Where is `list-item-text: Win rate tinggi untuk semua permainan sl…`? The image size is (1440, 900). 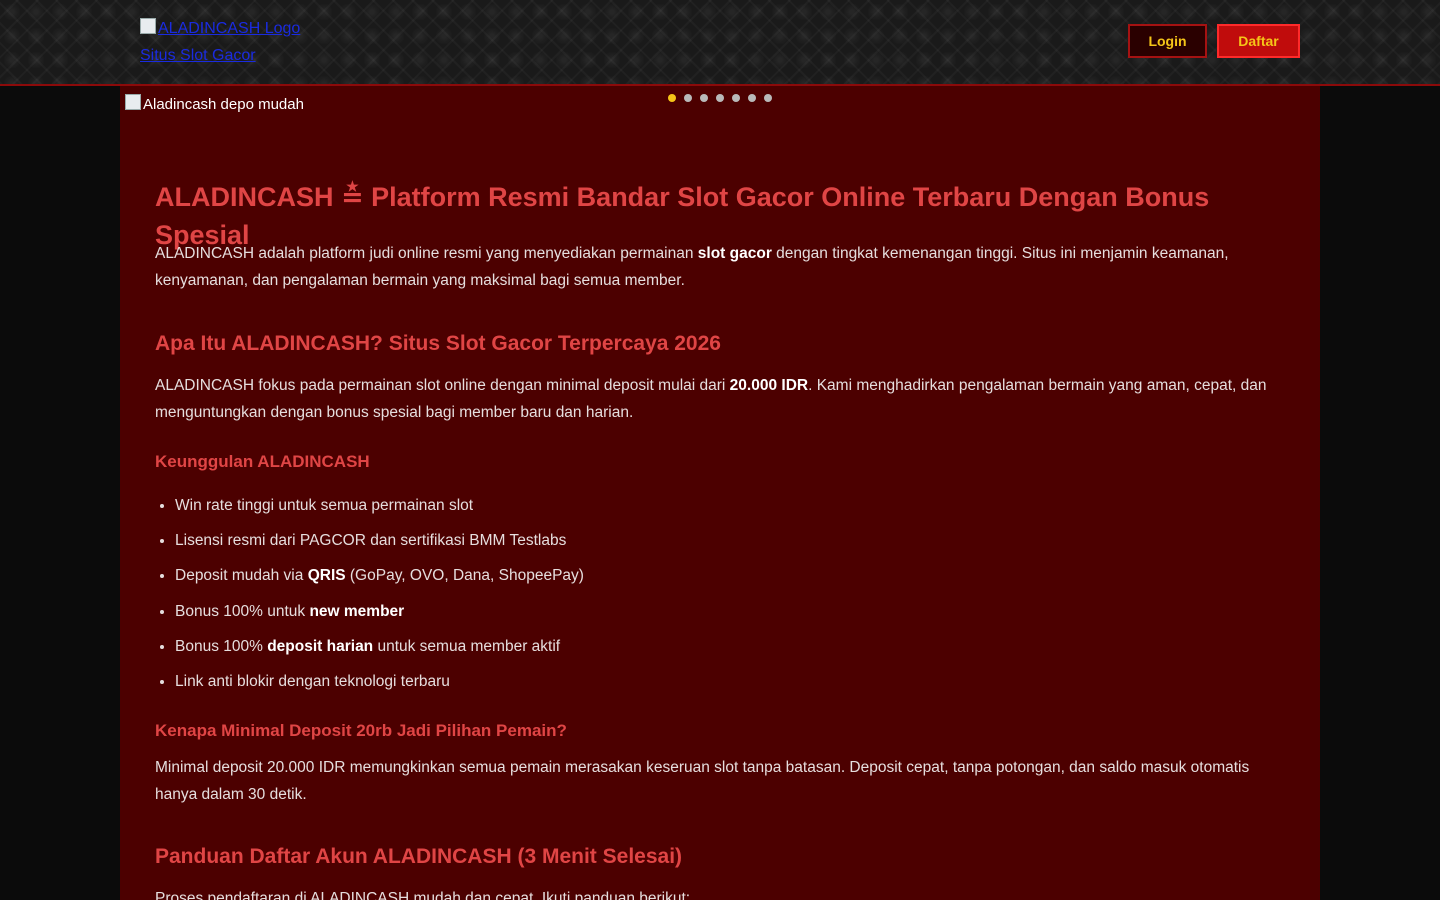 list-item-text: Win rate tinggi untuk semua permainan sl… is located at coordinates (324, 505).